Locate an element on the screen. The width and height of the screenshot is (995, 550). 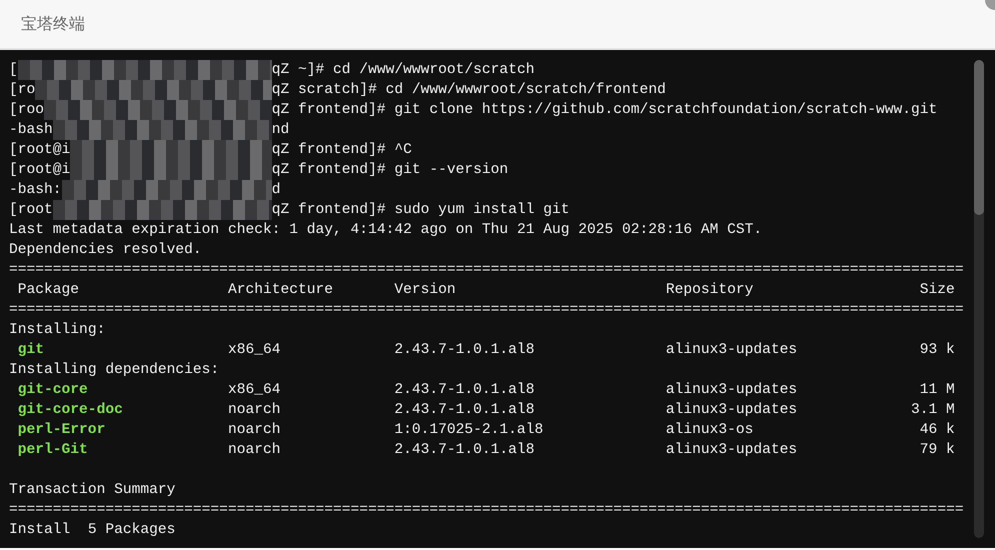
terminal-line: Transaction Summary is located at coordinates (92, 490).